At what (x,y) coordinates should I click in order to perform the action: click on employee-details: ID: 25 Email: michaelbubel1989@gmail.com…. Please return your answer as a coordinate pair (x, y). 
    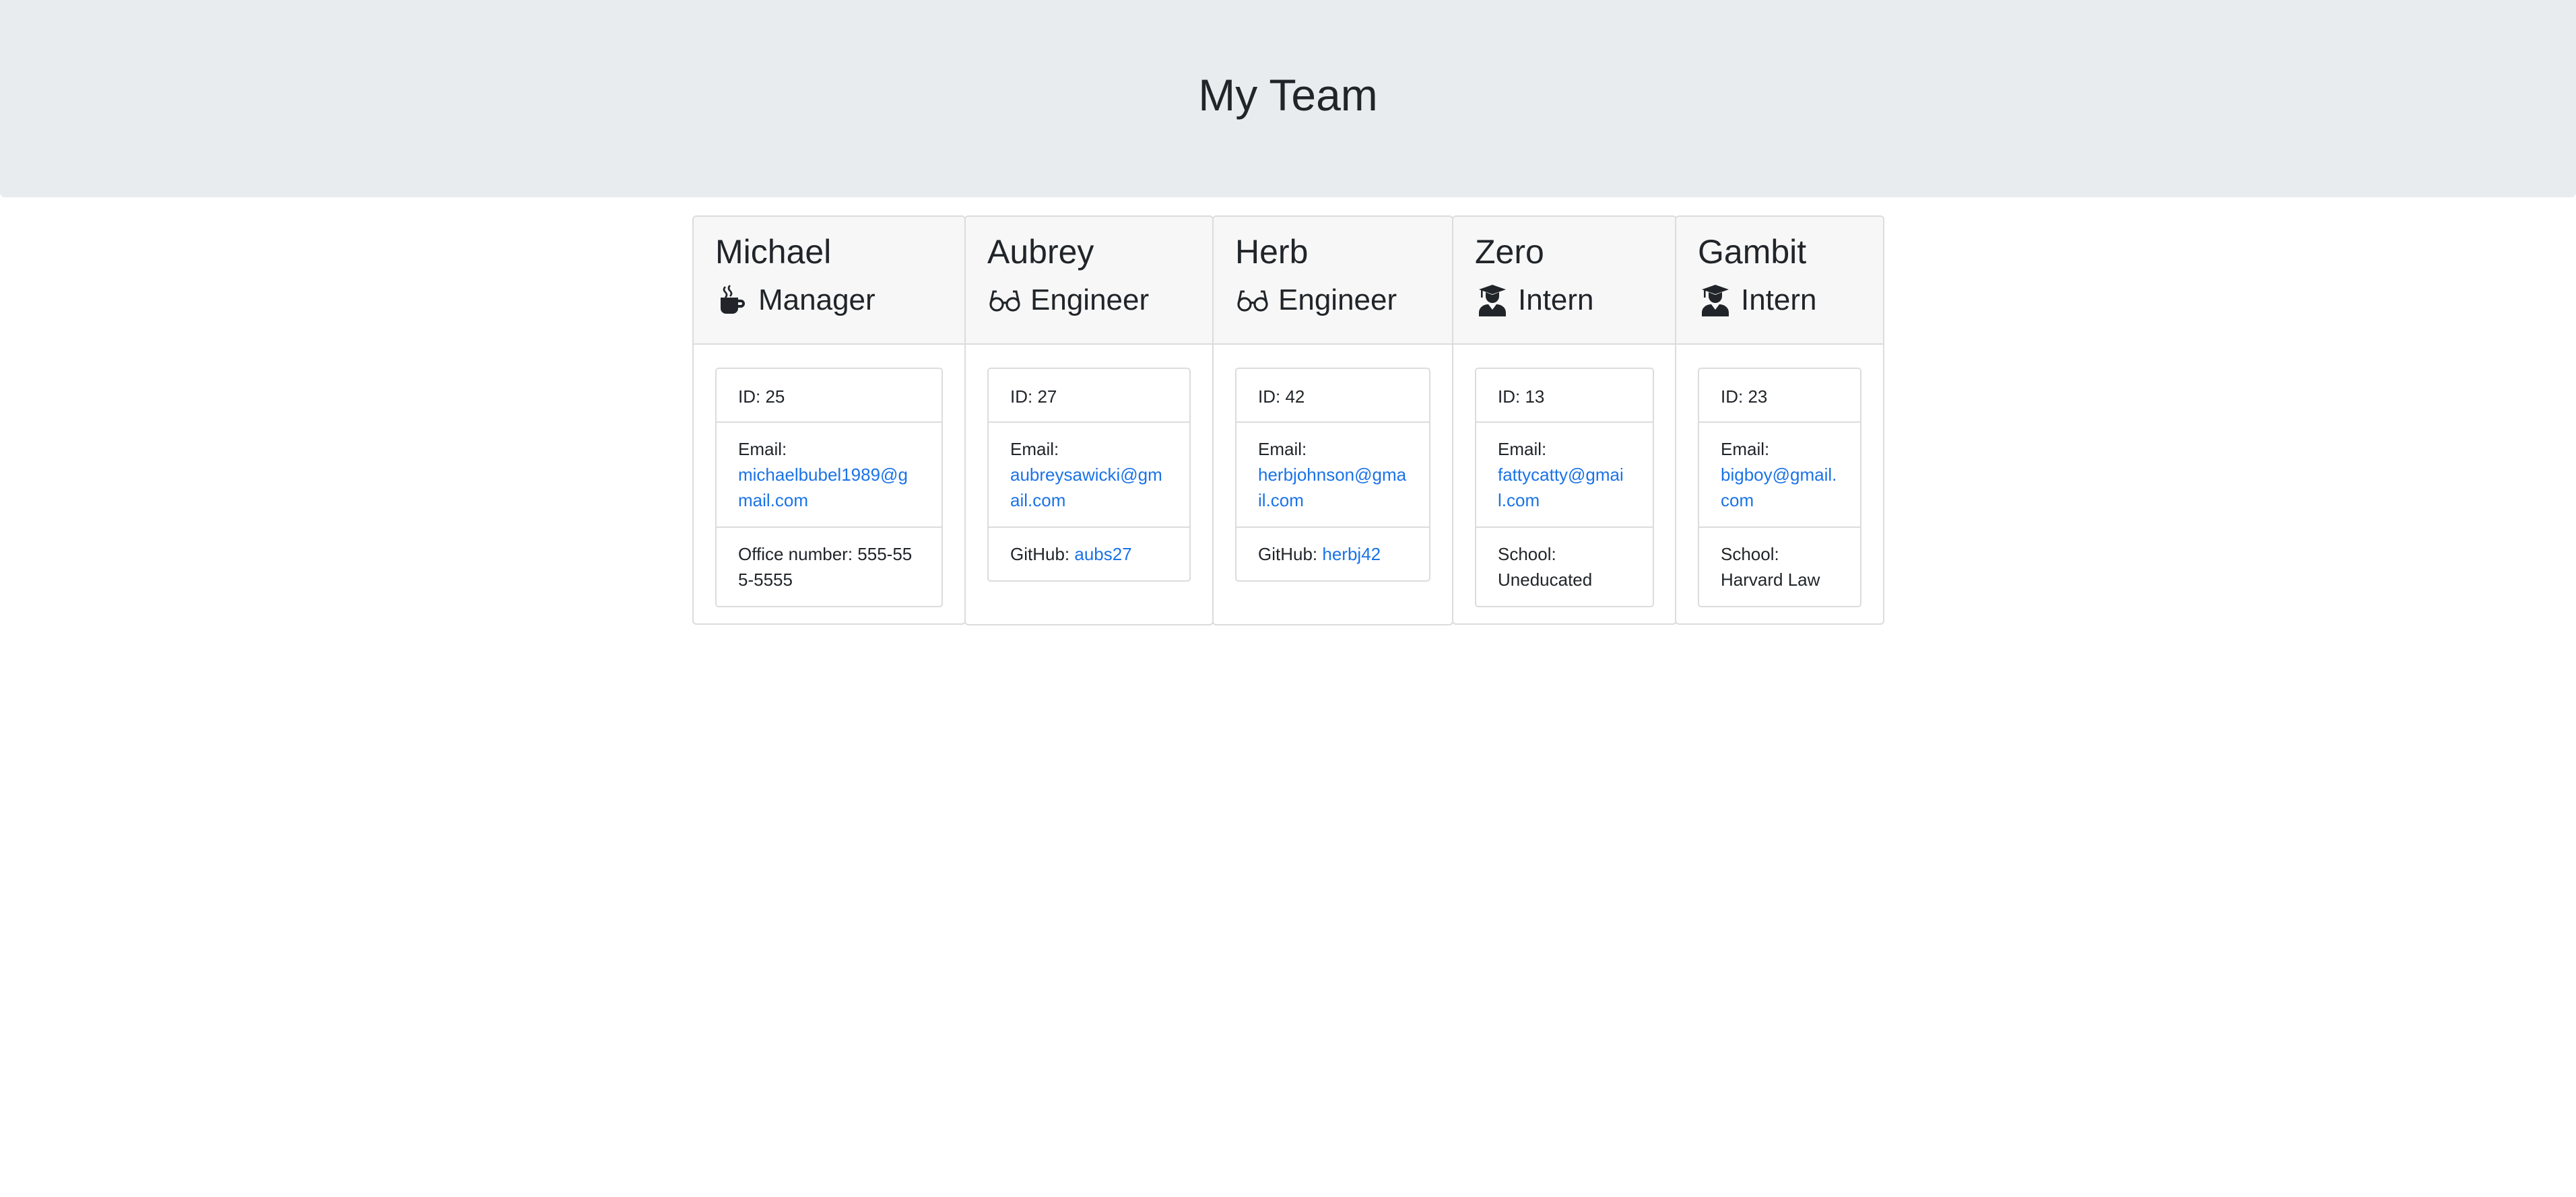
    Looking at the image, I should click on (829, 488).